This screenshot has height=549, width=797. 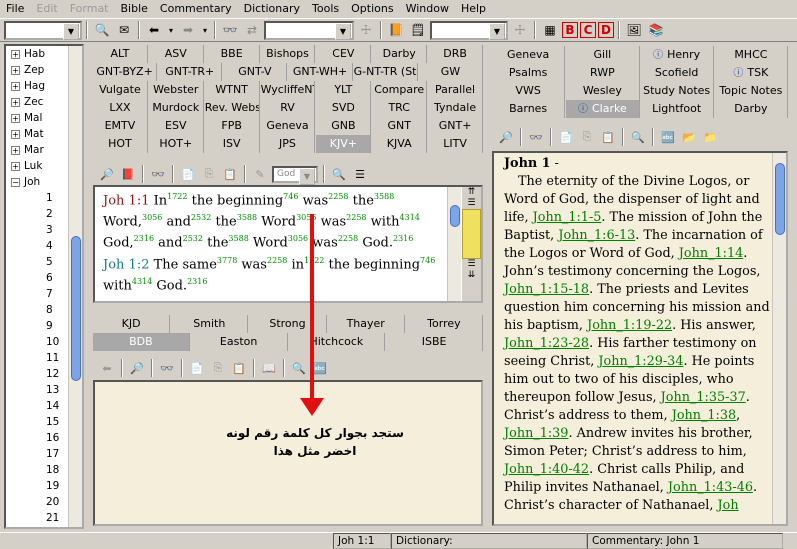 I want to click on scripture-link: John_1:1-5, so click(x=567, y=217).